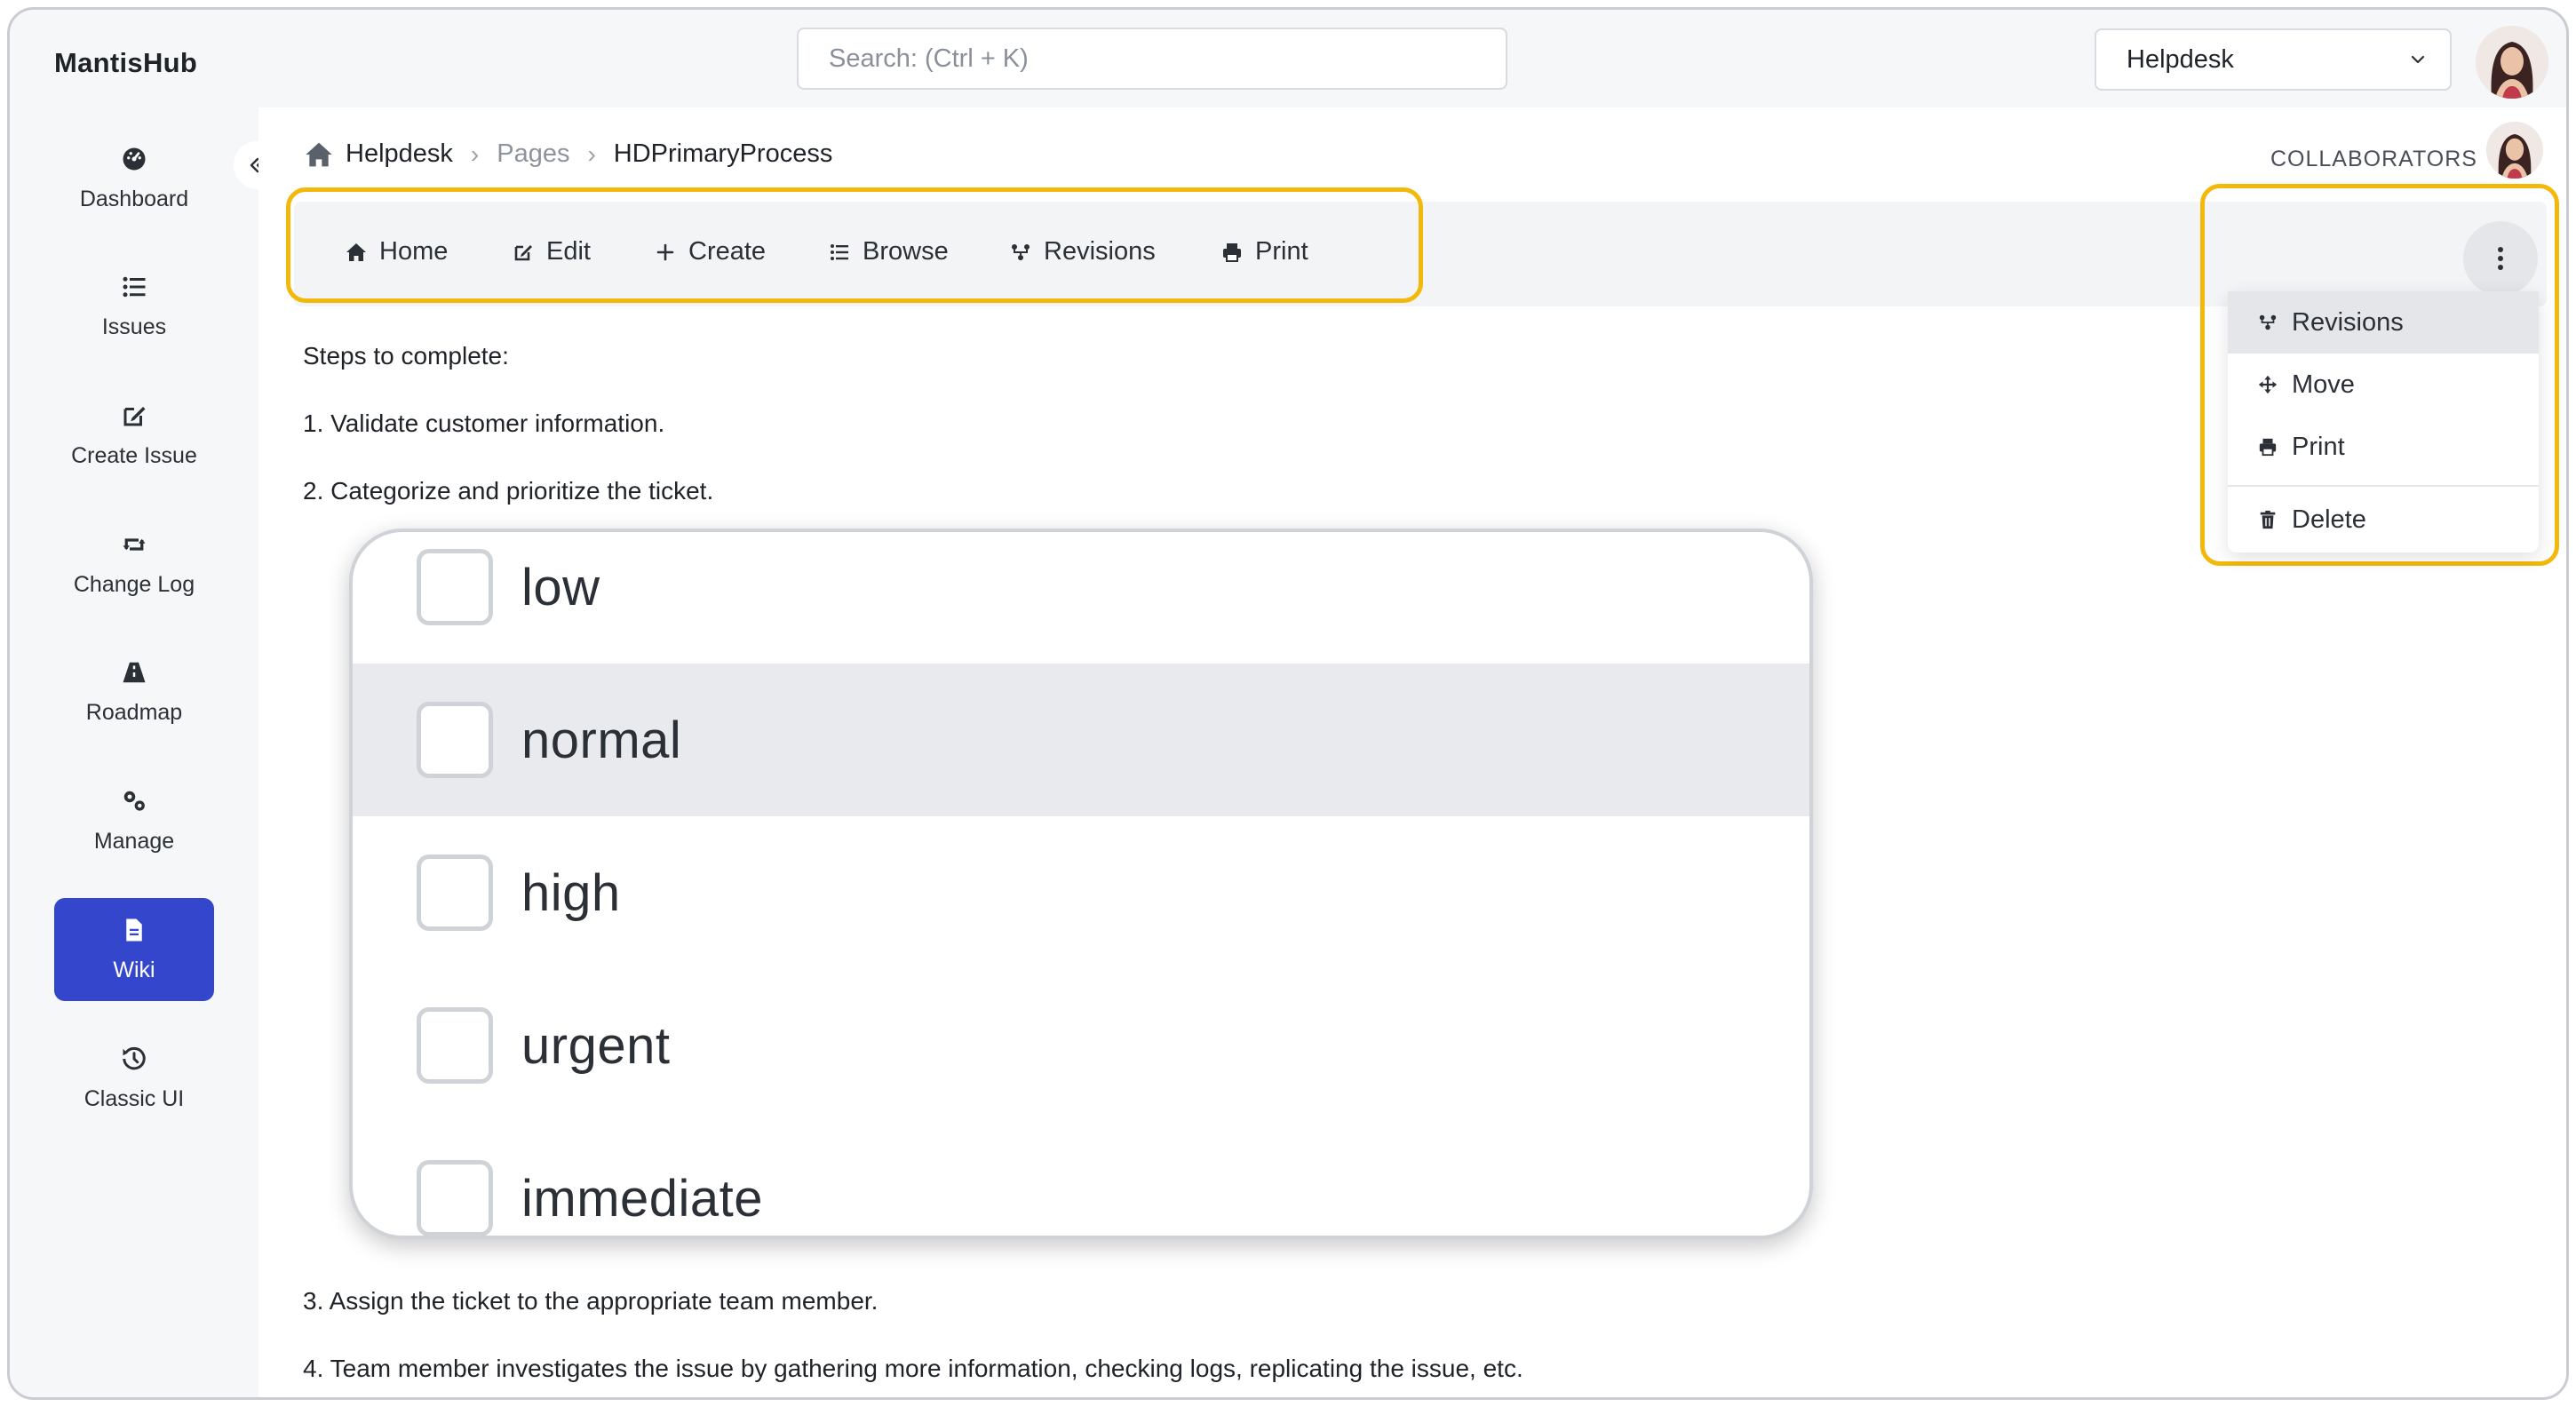 This screenshot has width=2576, height=1407. Describe the element at coordinates (596, 1045) in the screenshot. I see `priority-label: urgent` at that location.